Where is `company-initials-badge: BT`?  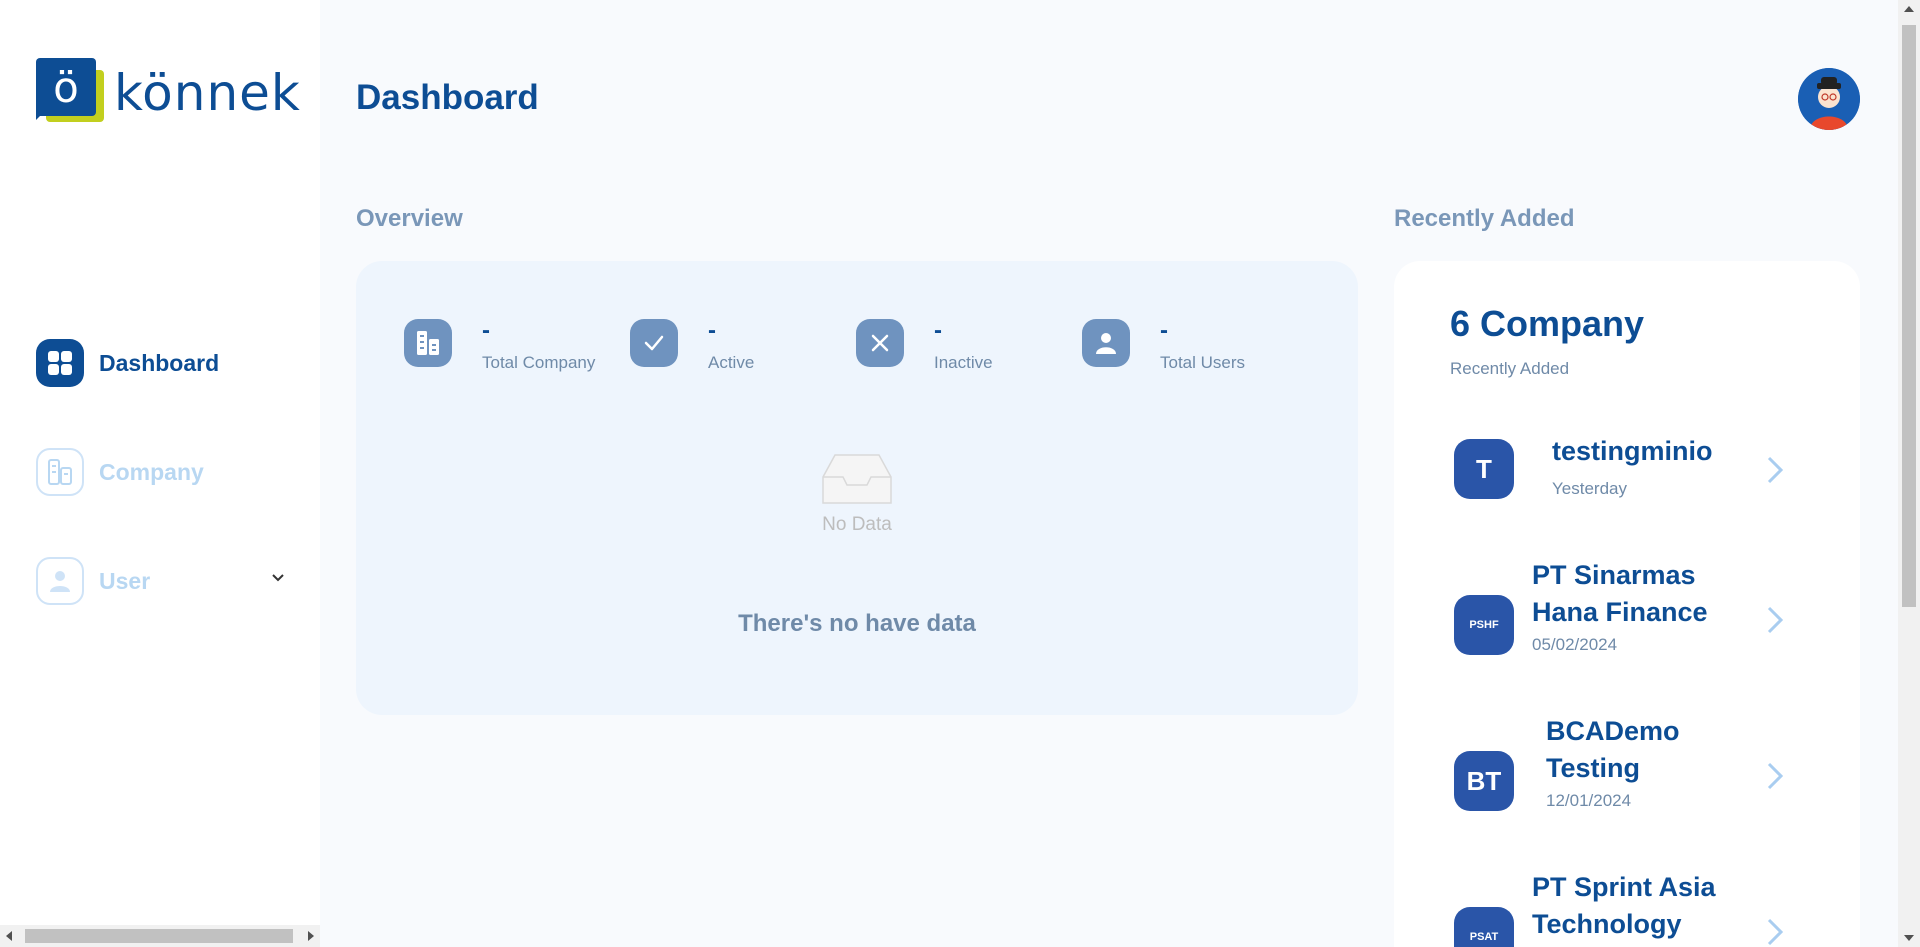
company-initials-badge: BT is located at coordinates (1484, 781).